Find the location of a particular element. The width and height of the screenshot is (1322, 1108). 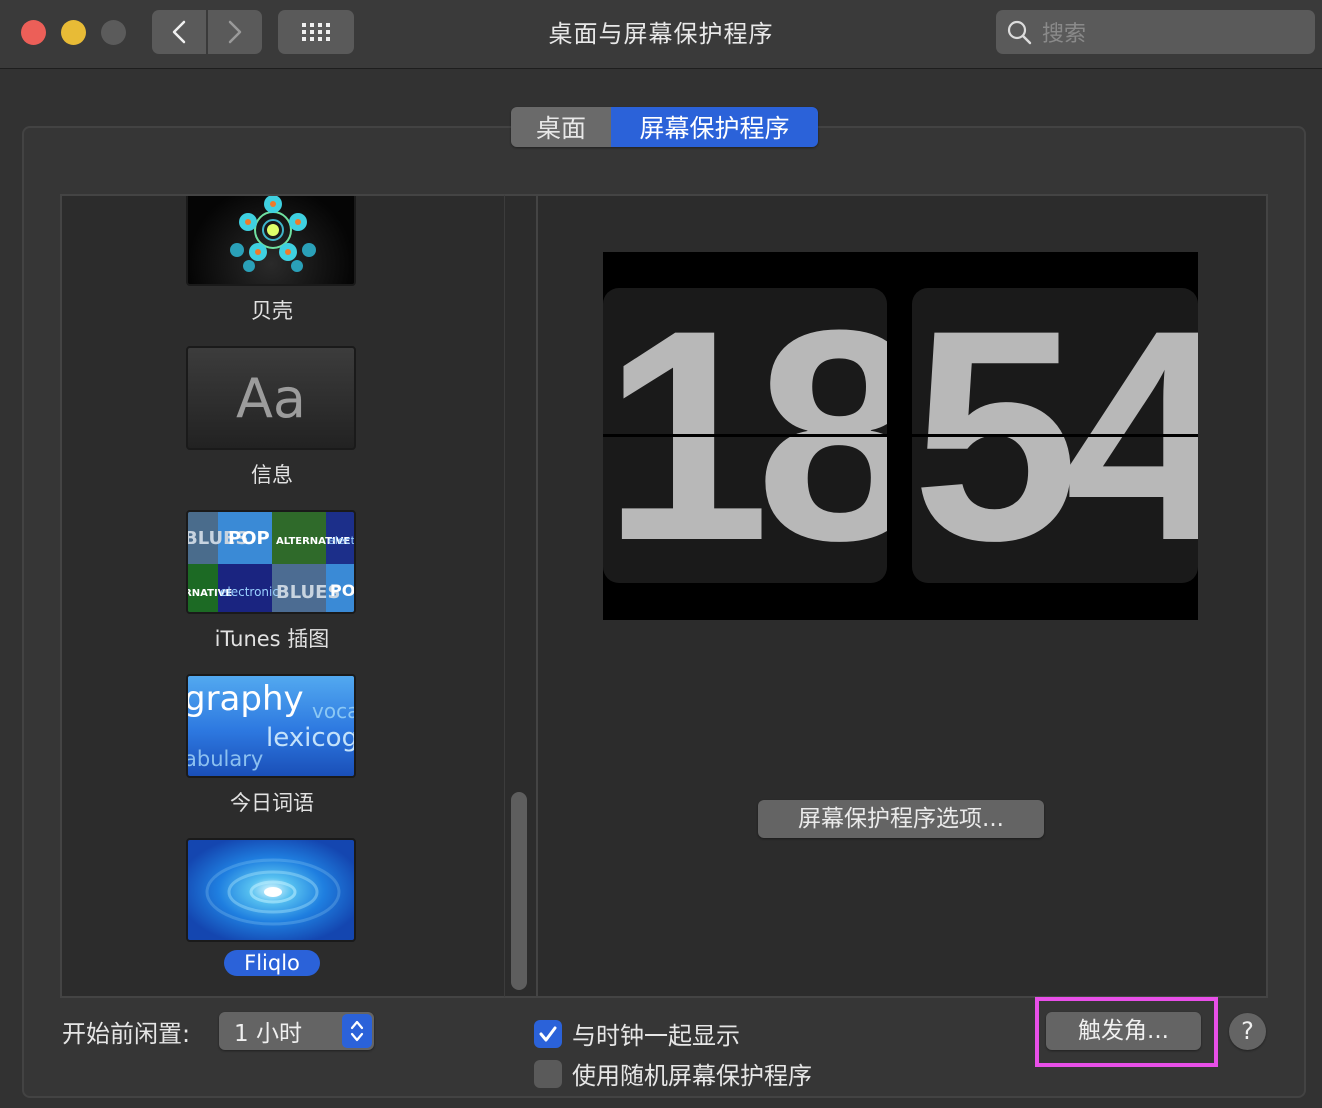

word-thumb-text: voca is located at coordinates (334, 711).